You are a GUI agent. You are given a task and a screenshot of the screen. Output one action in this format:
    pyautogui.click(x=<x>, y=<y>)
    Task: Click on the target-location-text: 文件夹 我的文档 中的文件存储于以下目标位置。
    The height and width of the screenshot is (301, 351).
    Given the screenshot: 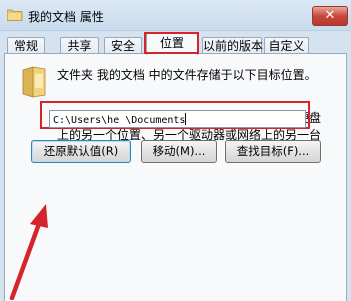 What is the action you would take?
    pyautogui.click(x=187, y=75)
    